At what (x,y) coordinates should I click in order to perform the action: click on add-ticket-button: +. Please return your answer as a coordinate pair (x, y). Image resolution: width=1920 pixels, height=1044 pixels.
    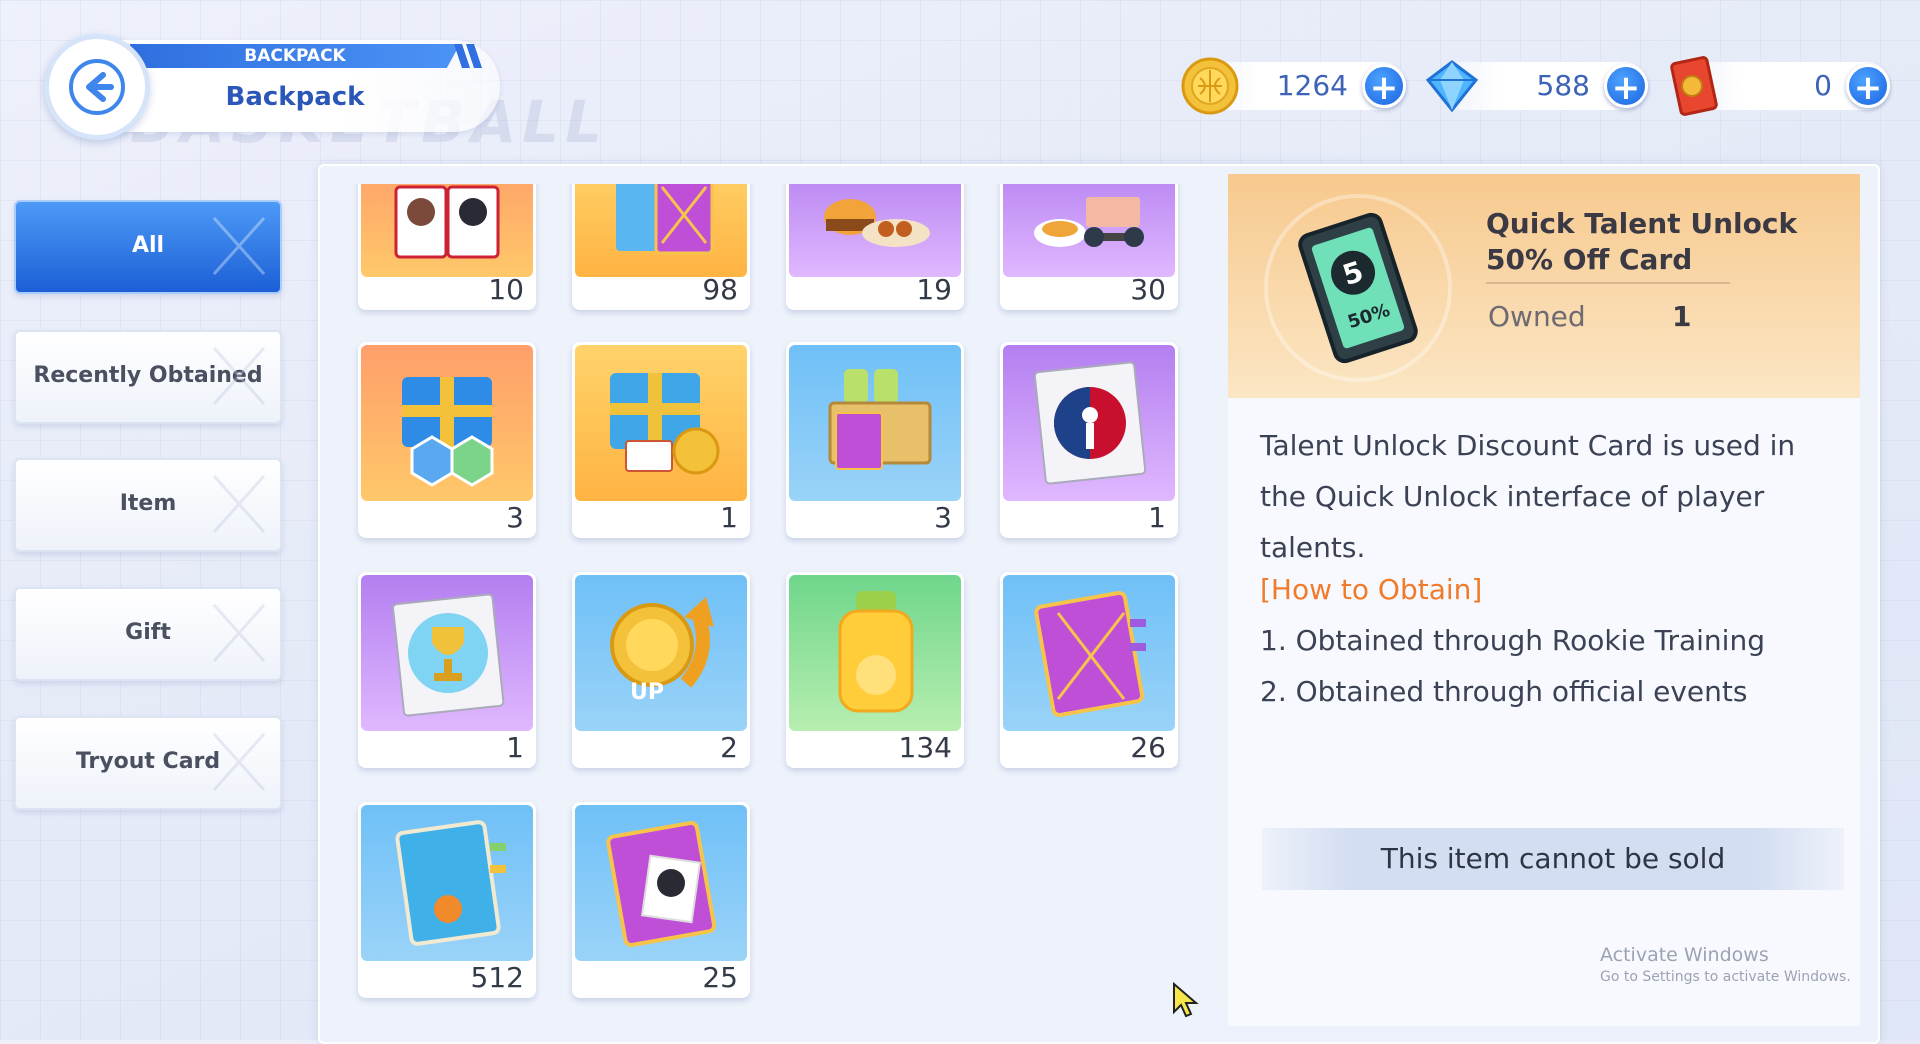
    Looking at the image, I should click on (1868, 86).